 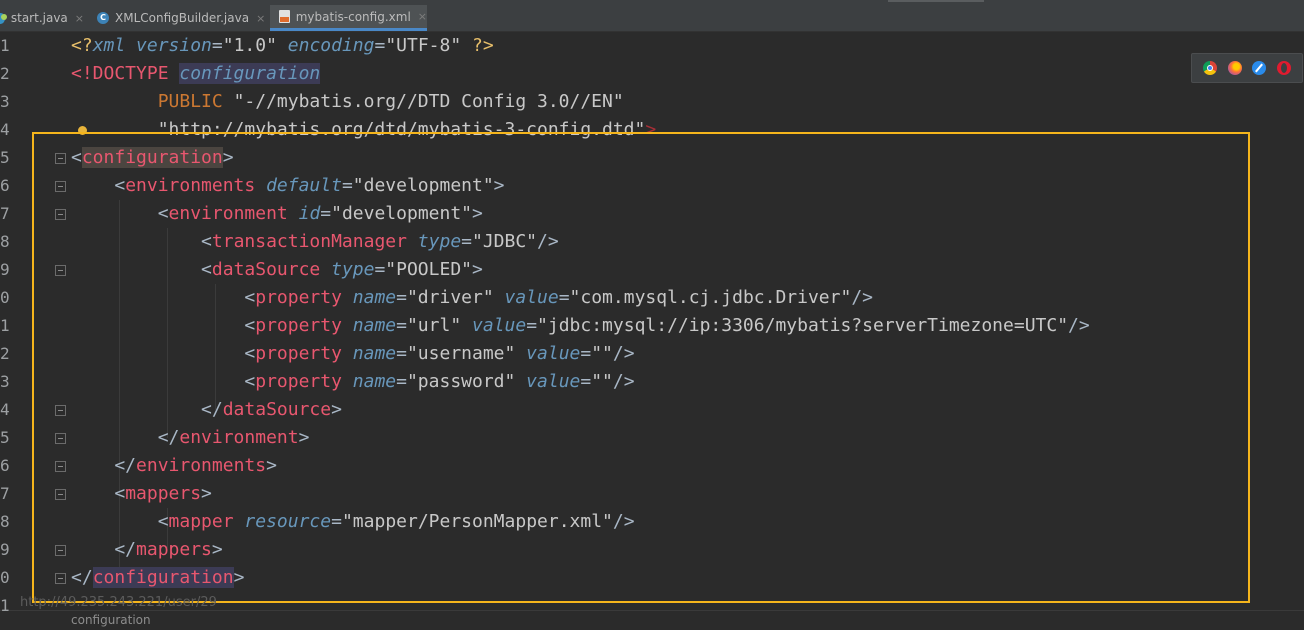 I want to click on code-text: <environments default="development">, so click(x=287, y=186).